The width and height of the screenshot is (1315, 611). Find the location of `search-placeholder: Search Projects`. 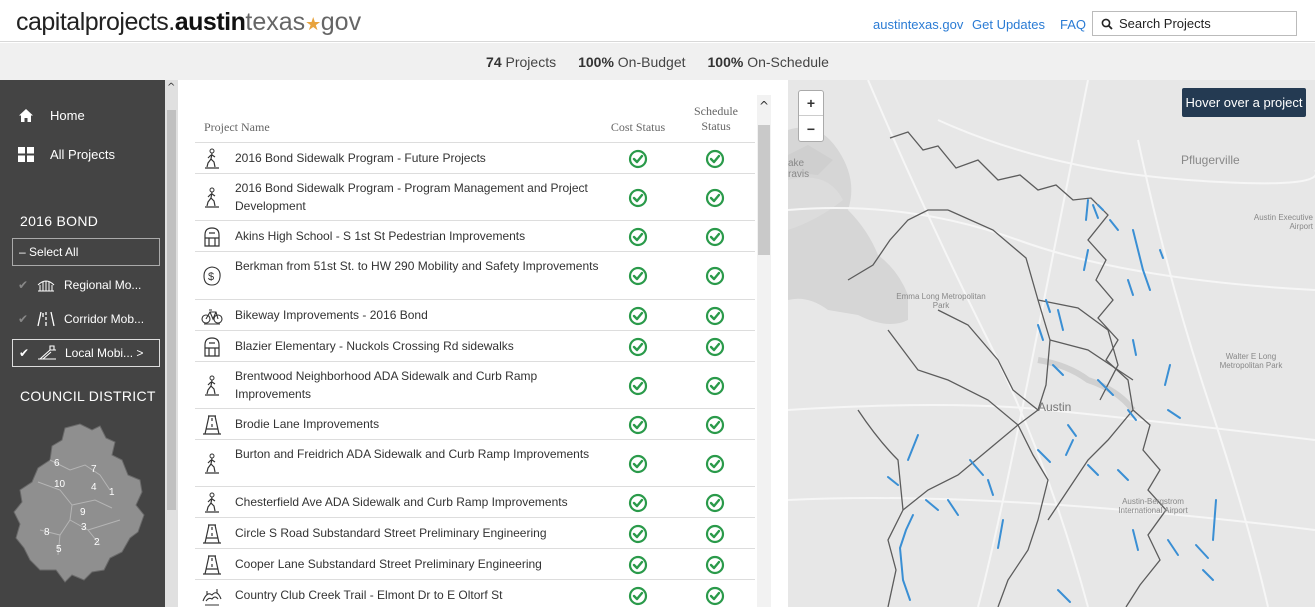

search-placeholder: Search Projects is located at coordinates (1165, 23).